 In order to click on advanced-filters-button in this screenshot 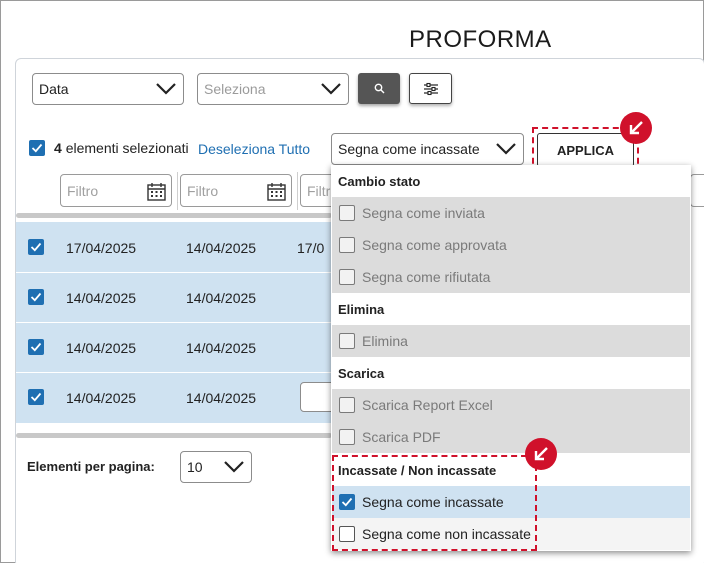, I will do `click(430, 88)`.